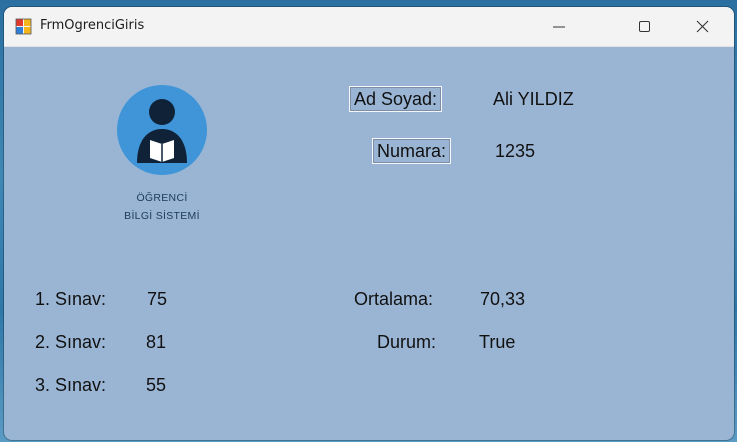 The image size is (737, 442). I want to click on title-bar: FrmOgrenciGiris, so click(369, 27).